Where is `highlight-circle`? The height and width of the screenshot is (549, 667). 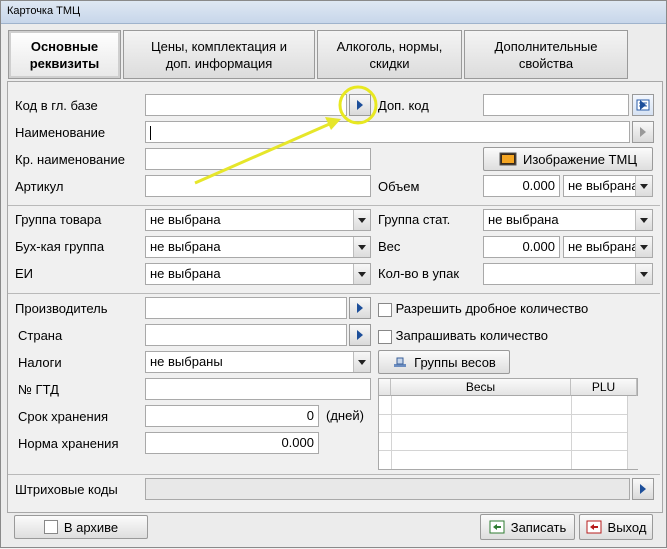
highlight-circle is located at coordinates (358, 105).